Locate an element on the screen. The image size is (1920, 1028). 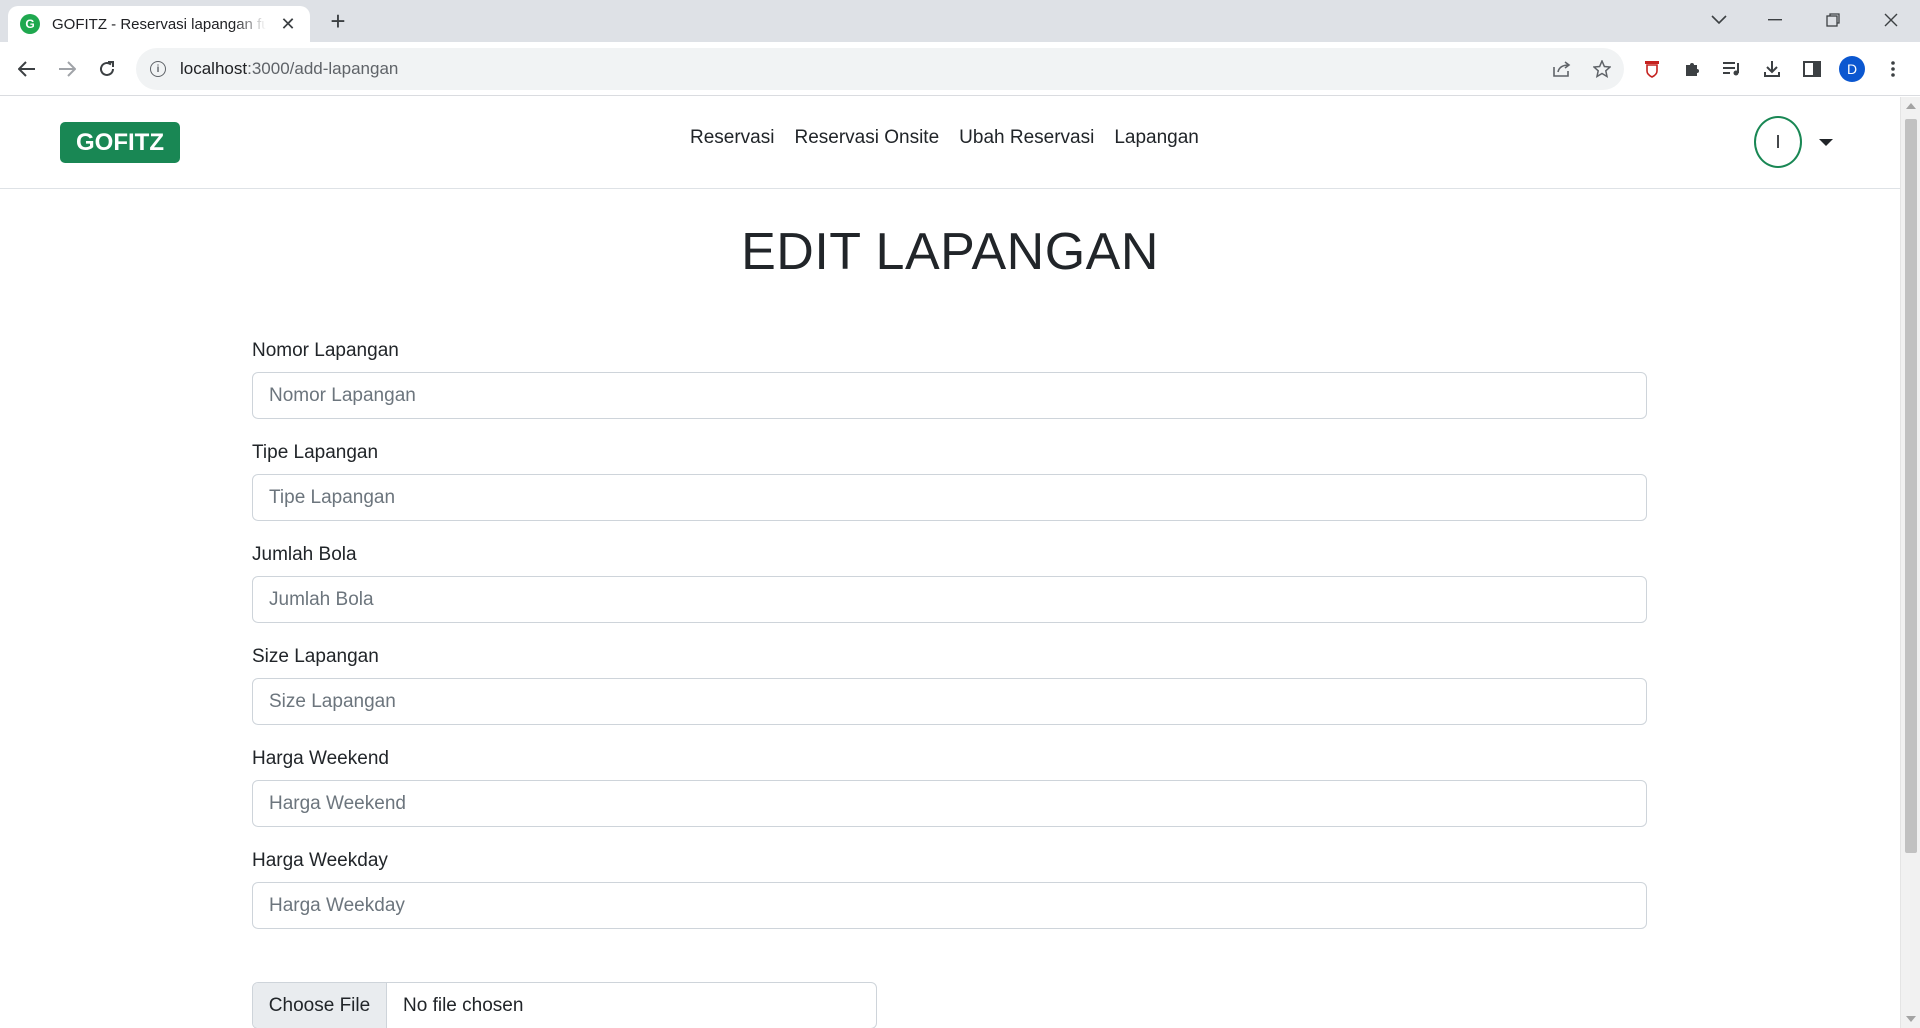
page-title: EDIT LAPANGAN is located at coordinates (950, 252).